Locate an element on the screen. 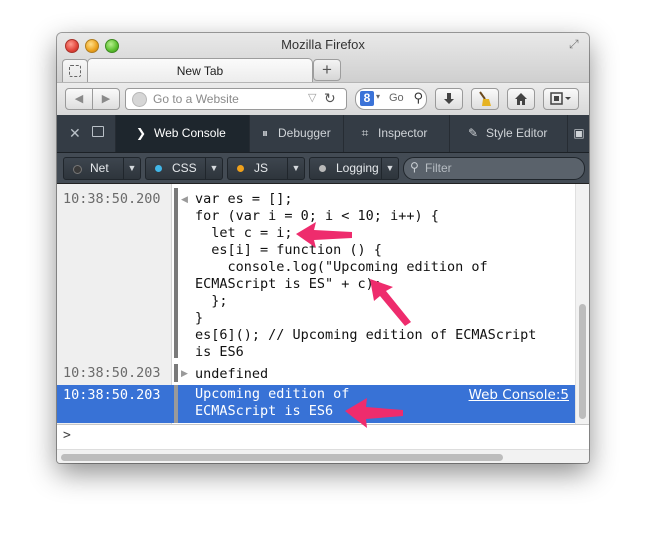 The width and height of the screenshot is (646, 544). back-button: ◀ is located at coordinates (79, 99).